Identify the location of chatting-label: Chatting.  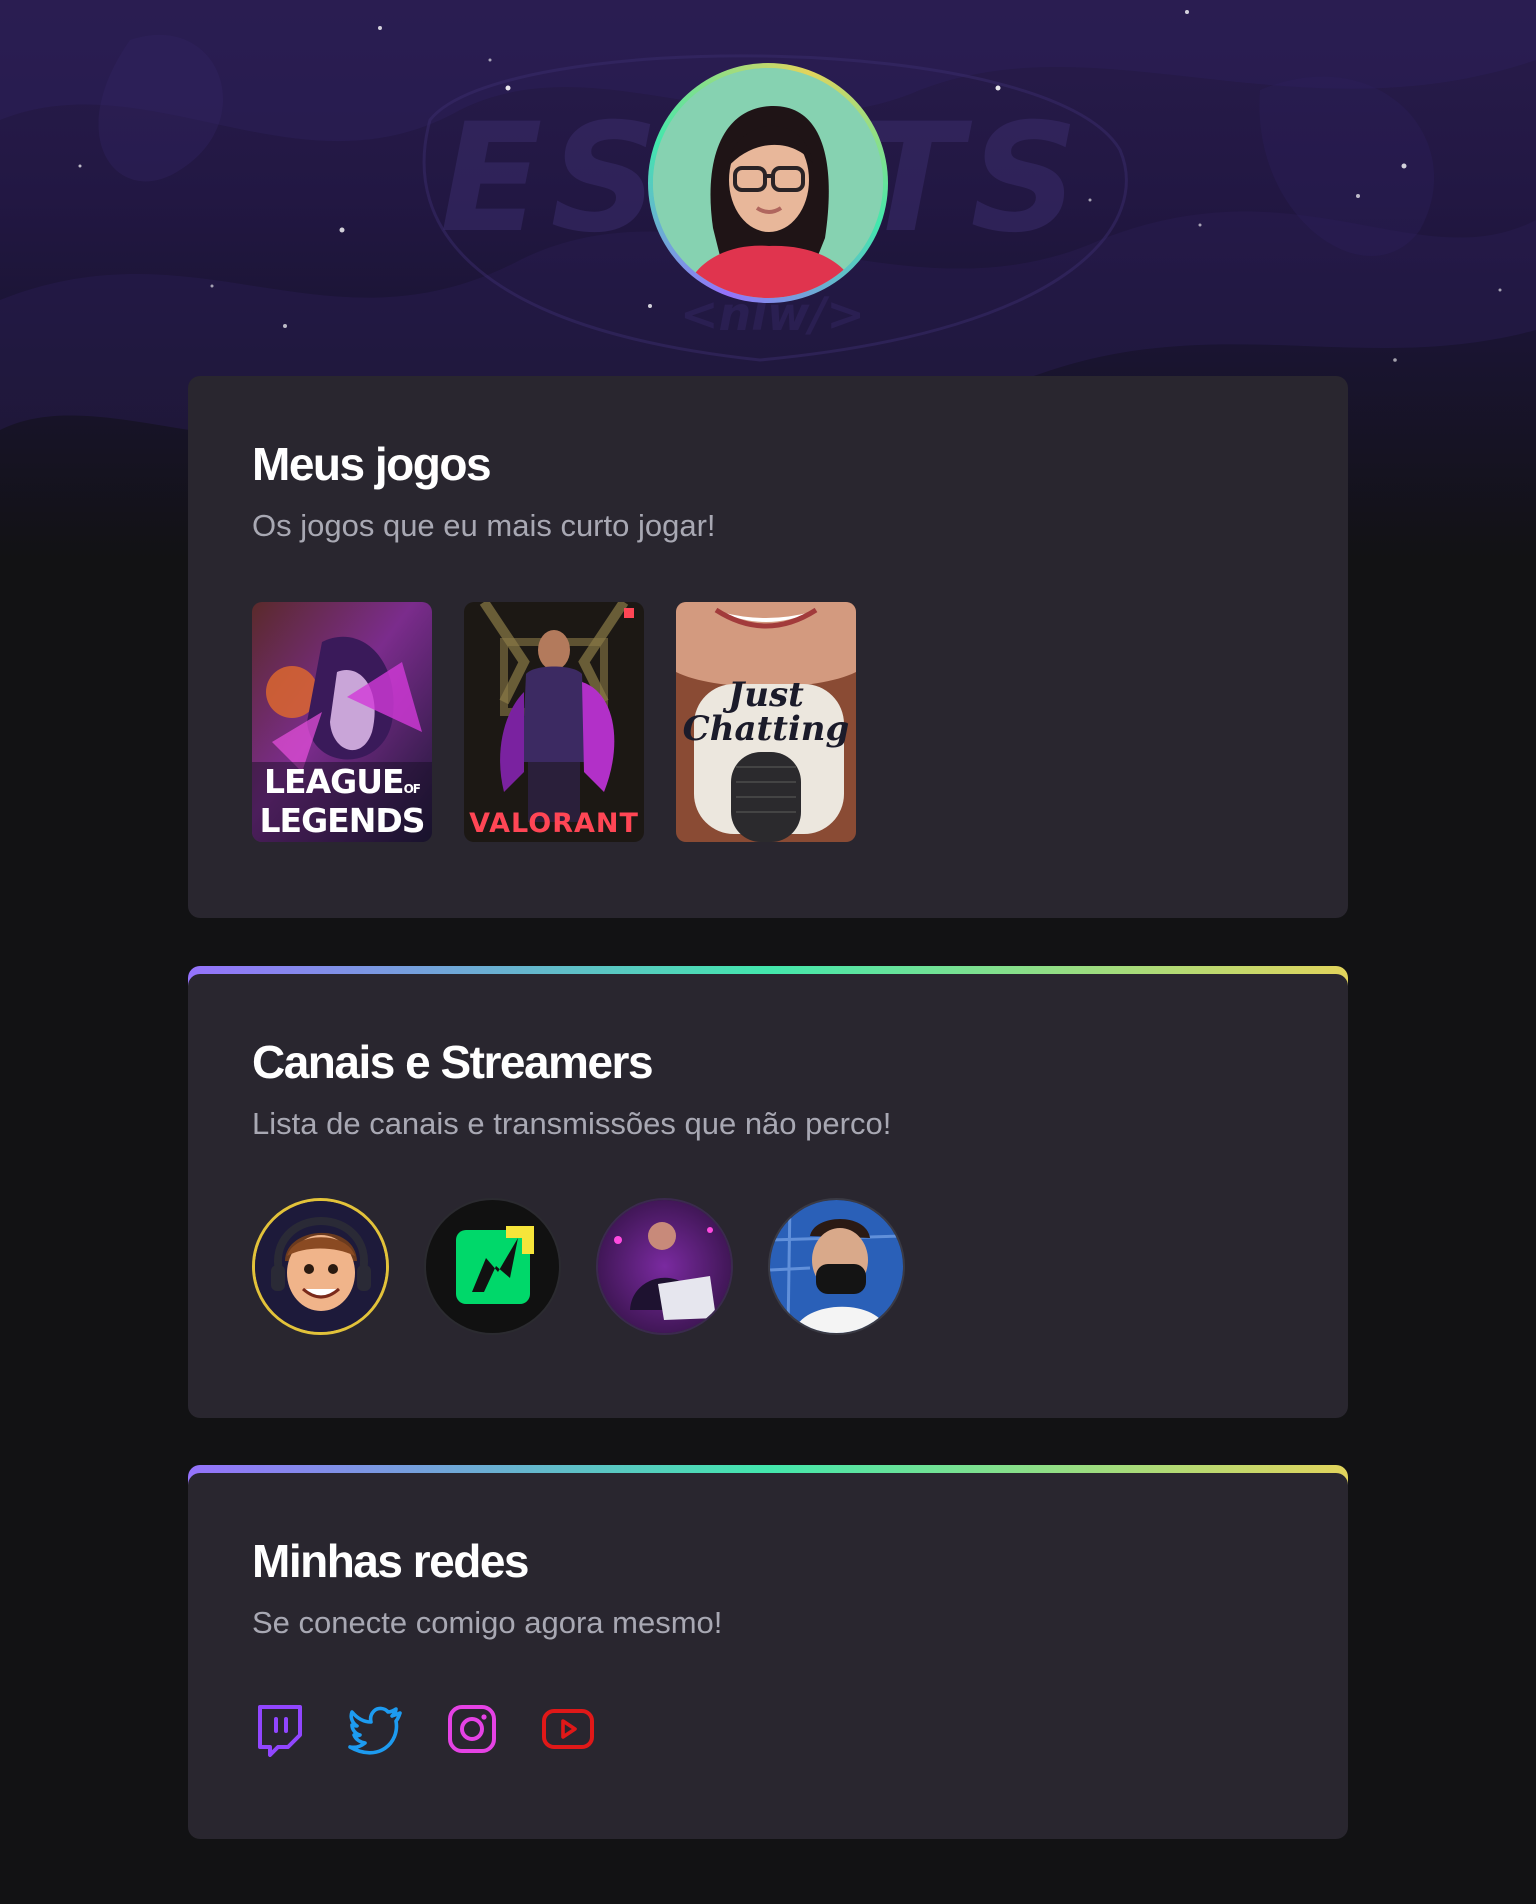
(766, 729).